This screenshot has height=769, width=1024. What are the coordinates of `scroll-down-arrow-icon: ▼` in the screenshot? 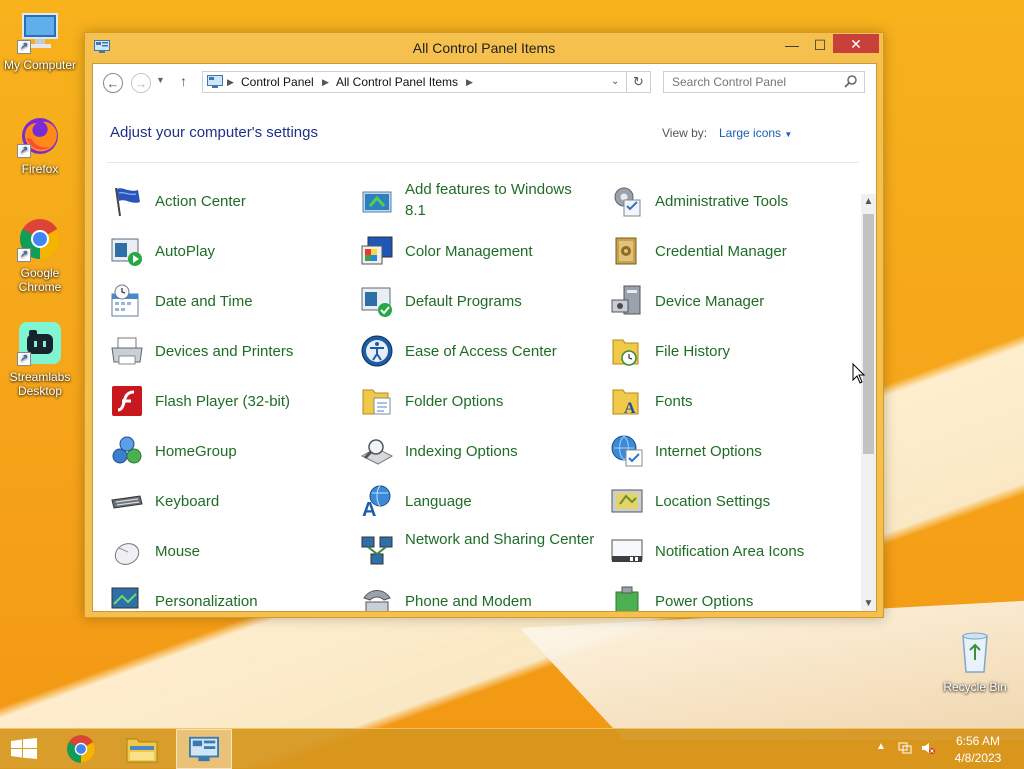 It's located at (868, 603).